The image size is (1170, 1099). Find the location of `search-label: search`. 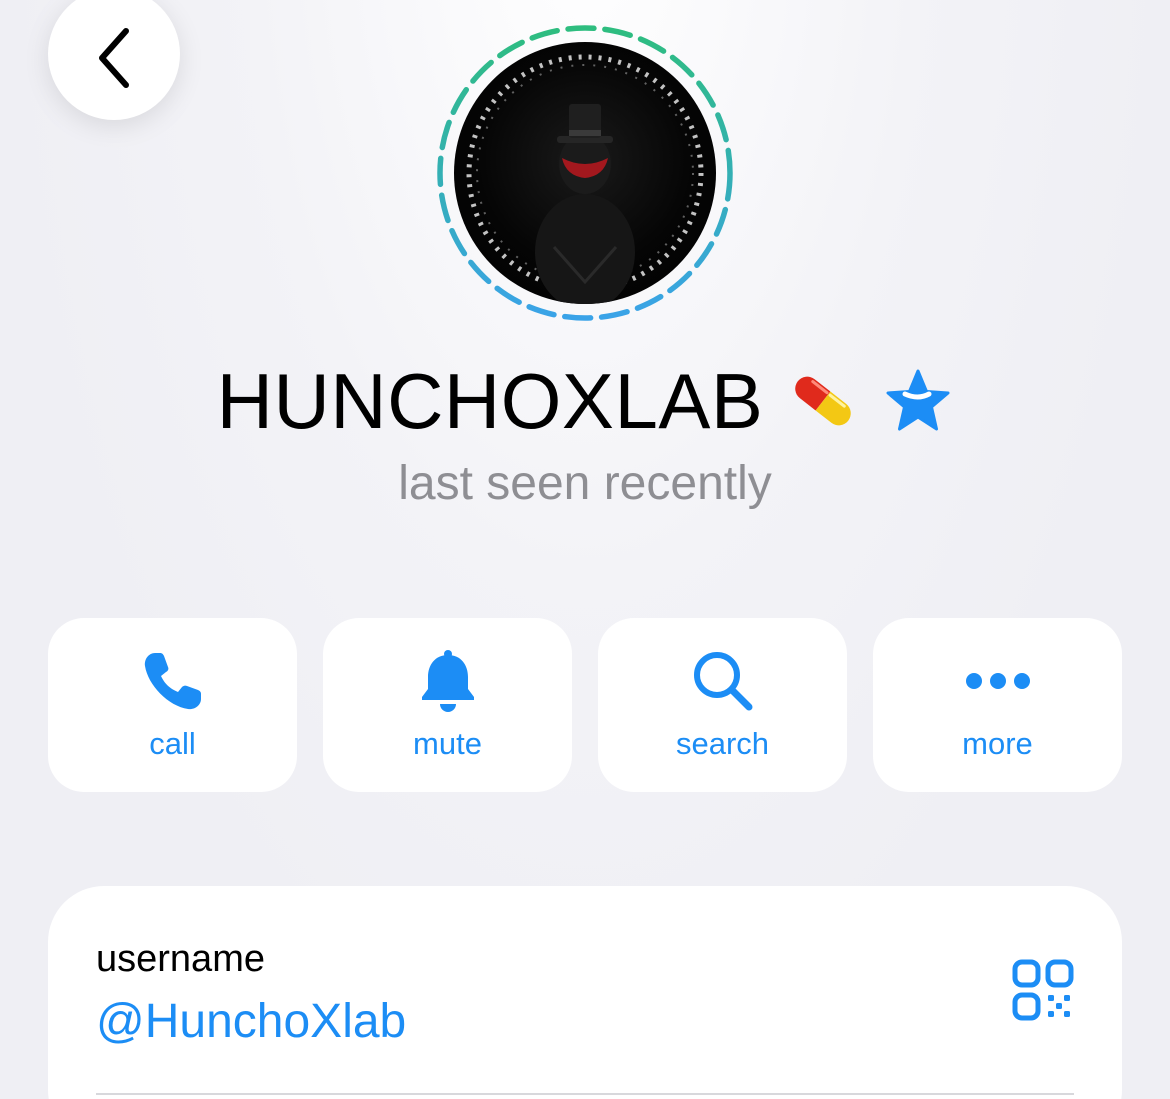

search-label: search is located at coordinates (722, 743).